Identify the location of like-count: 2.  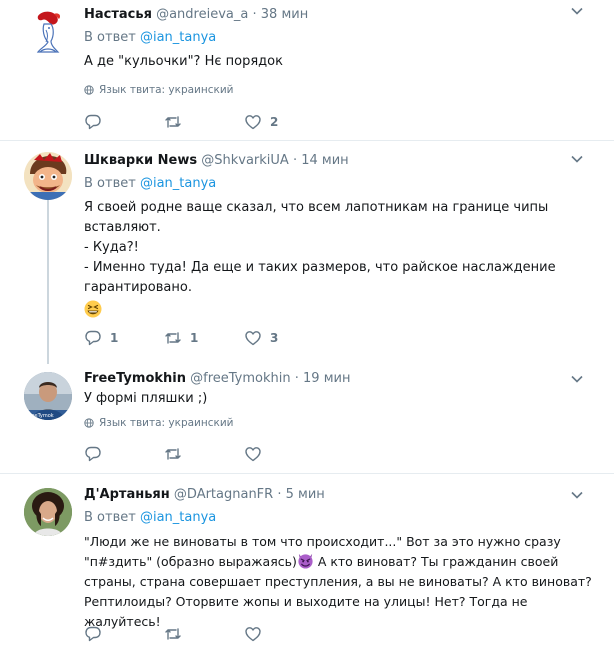
(274, 122).